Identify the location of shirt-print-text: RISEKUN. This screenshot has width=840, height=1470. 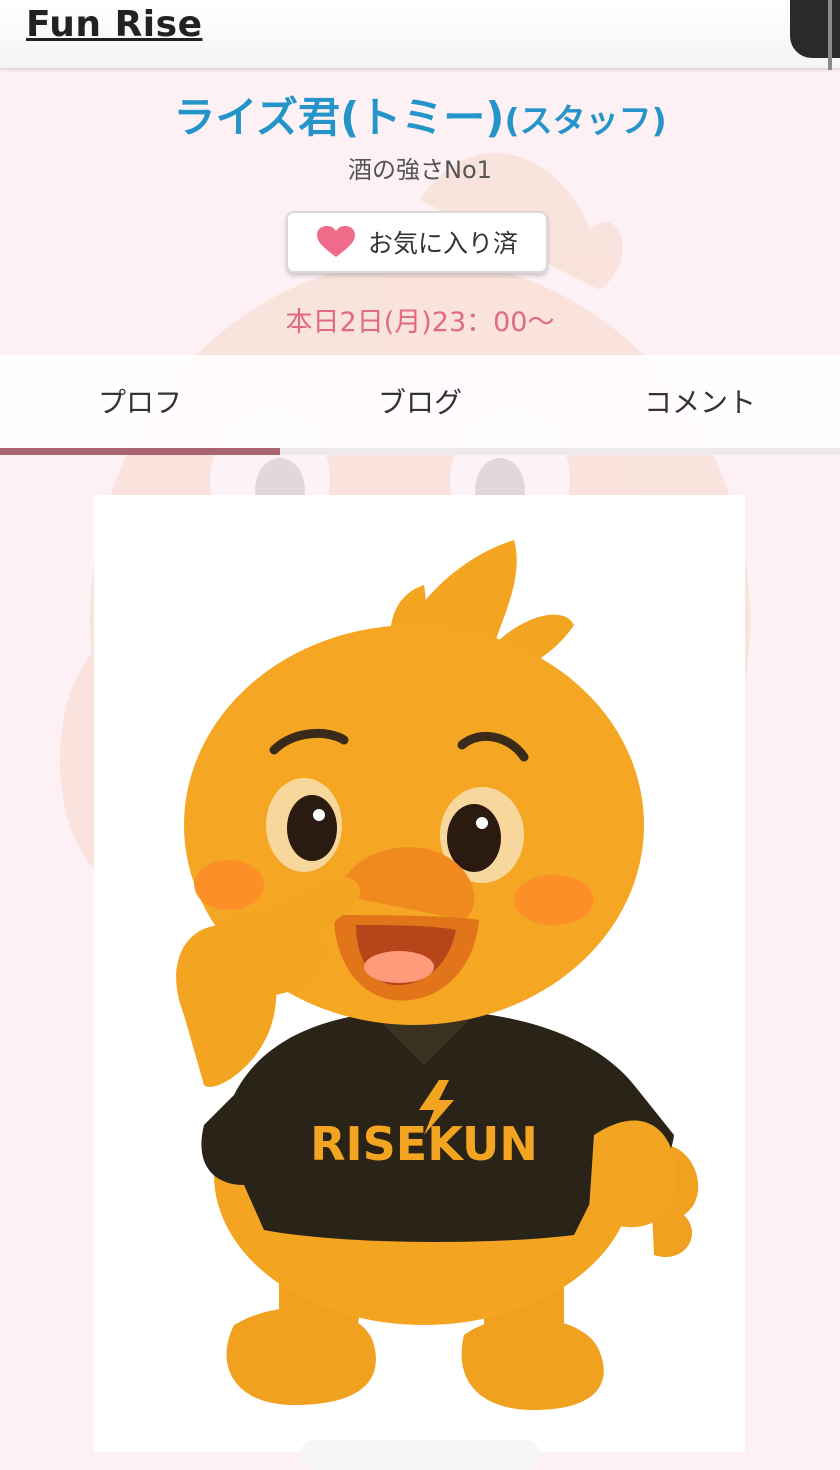
(424, 1144).